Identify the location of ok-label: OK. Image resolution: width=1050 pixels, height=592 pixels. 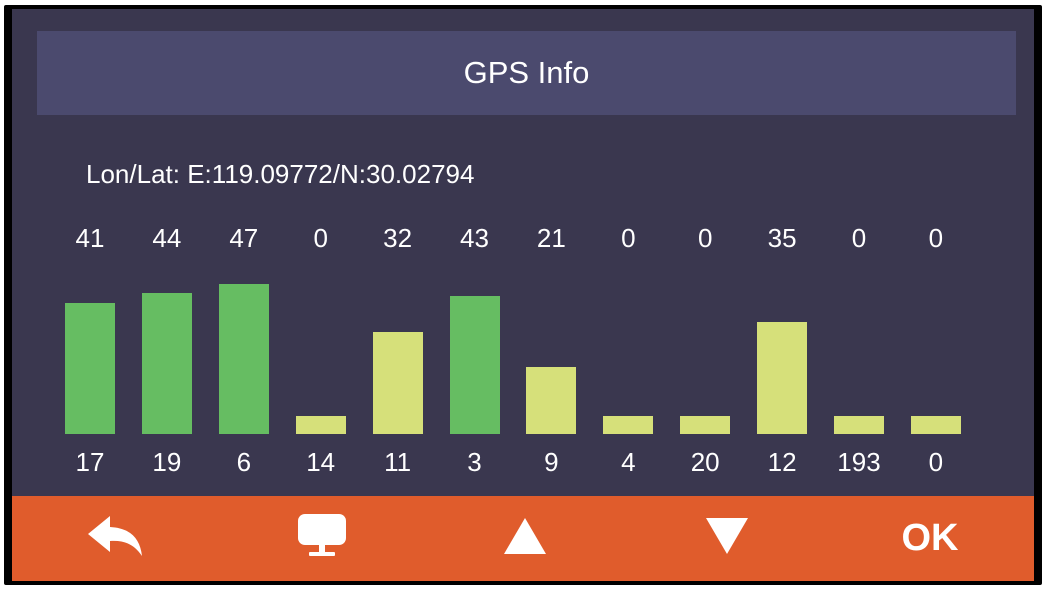
(930, 538).